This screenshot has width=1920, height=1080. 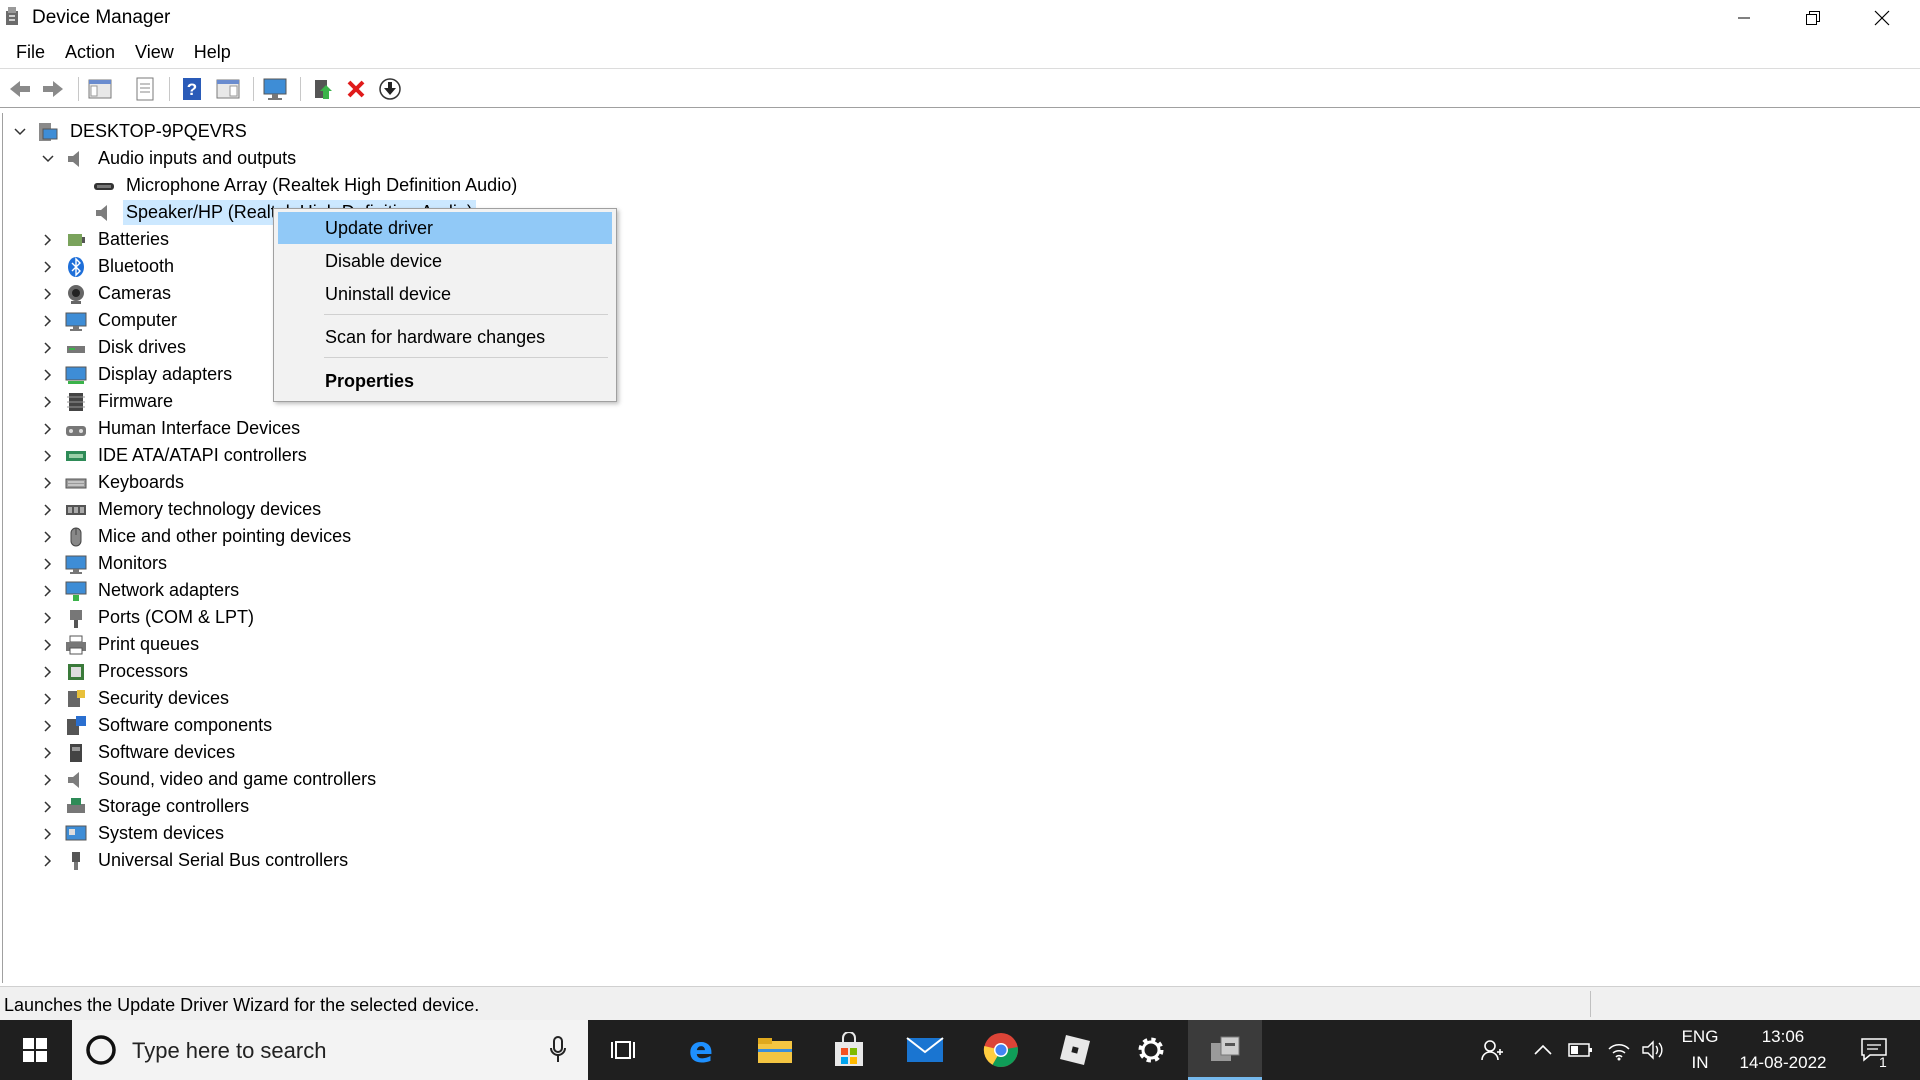 I want to click on ctx-properties: Properties, so click(x=445, y=381).